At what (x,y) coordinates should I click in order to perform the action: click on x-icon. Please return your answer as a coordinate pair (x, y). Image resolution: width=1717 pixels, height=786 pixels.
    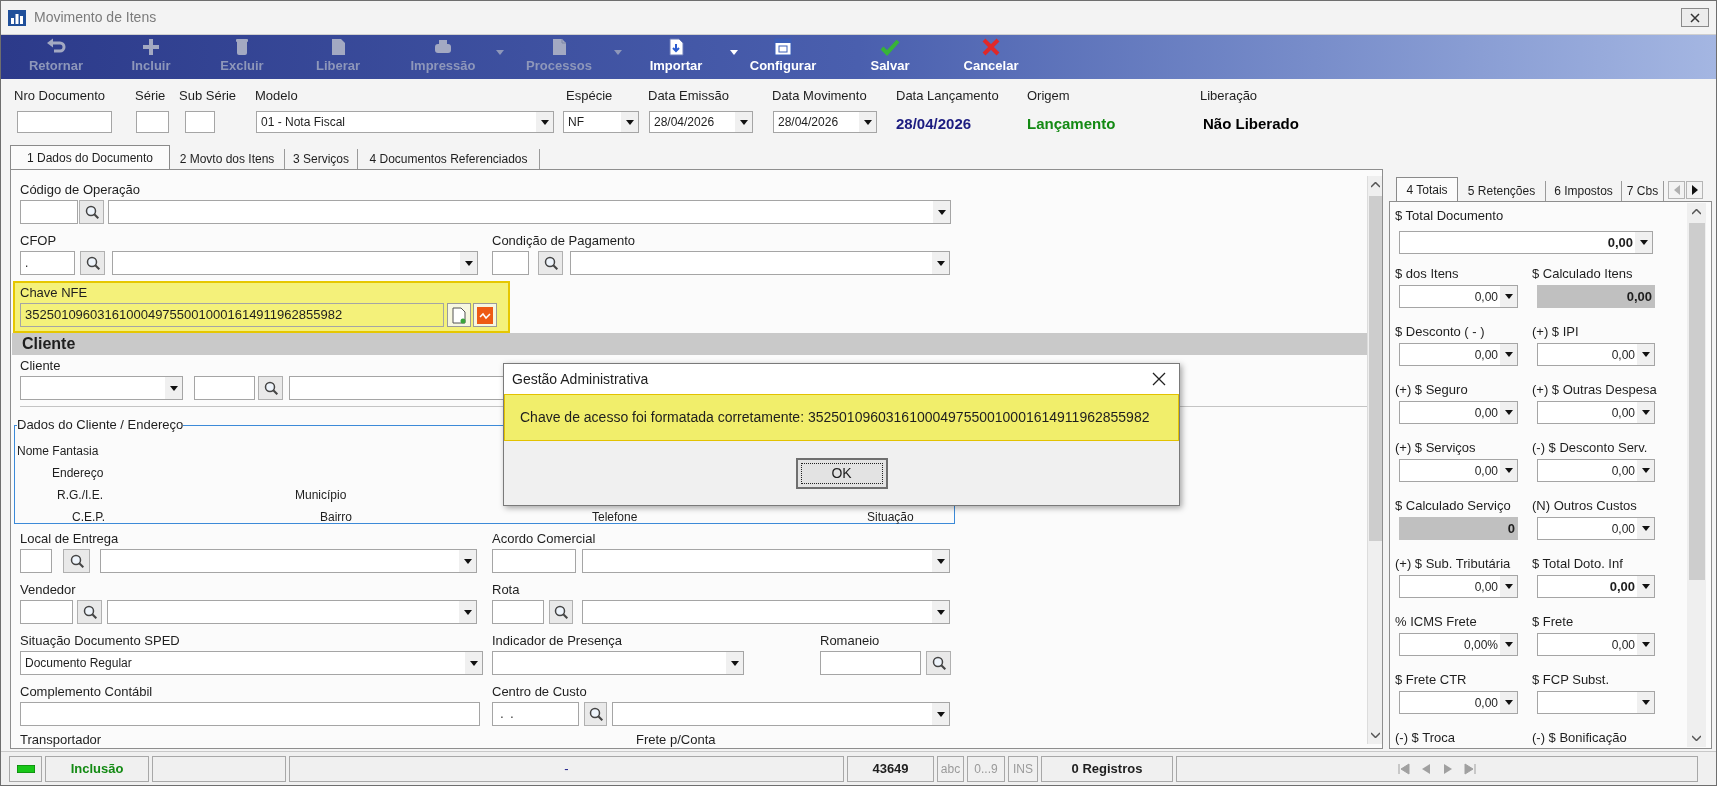
    Looking at the image, I should click on (991, 47).